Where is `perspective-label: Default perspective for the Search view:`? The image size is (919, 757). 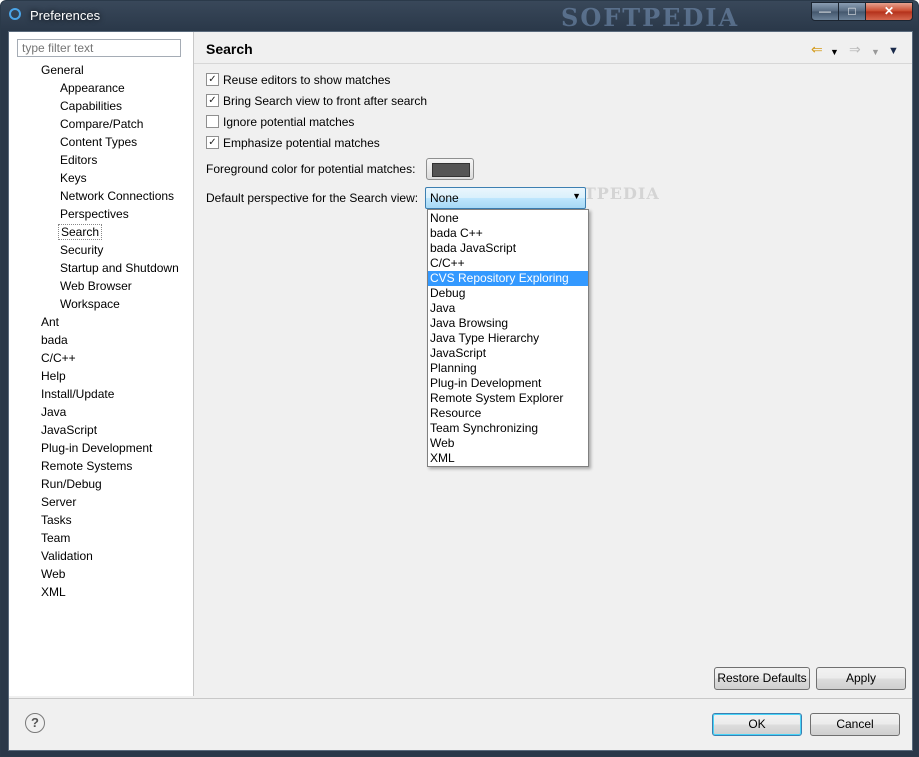
perspective-label: Default perspective for the Search view: is located at coordinates (312, 198).